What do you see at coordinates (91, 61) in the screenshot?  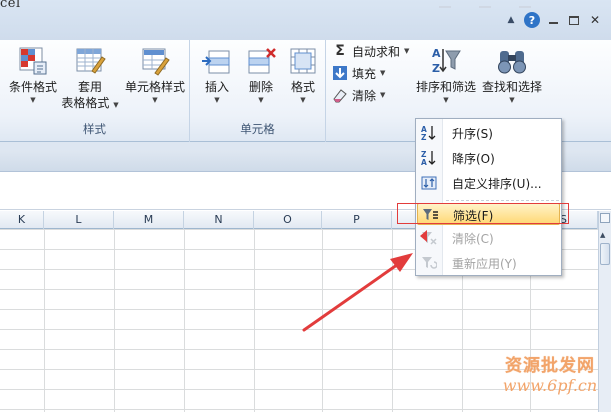 I see `format-as-table-icon` at bounding box center [91, 61].